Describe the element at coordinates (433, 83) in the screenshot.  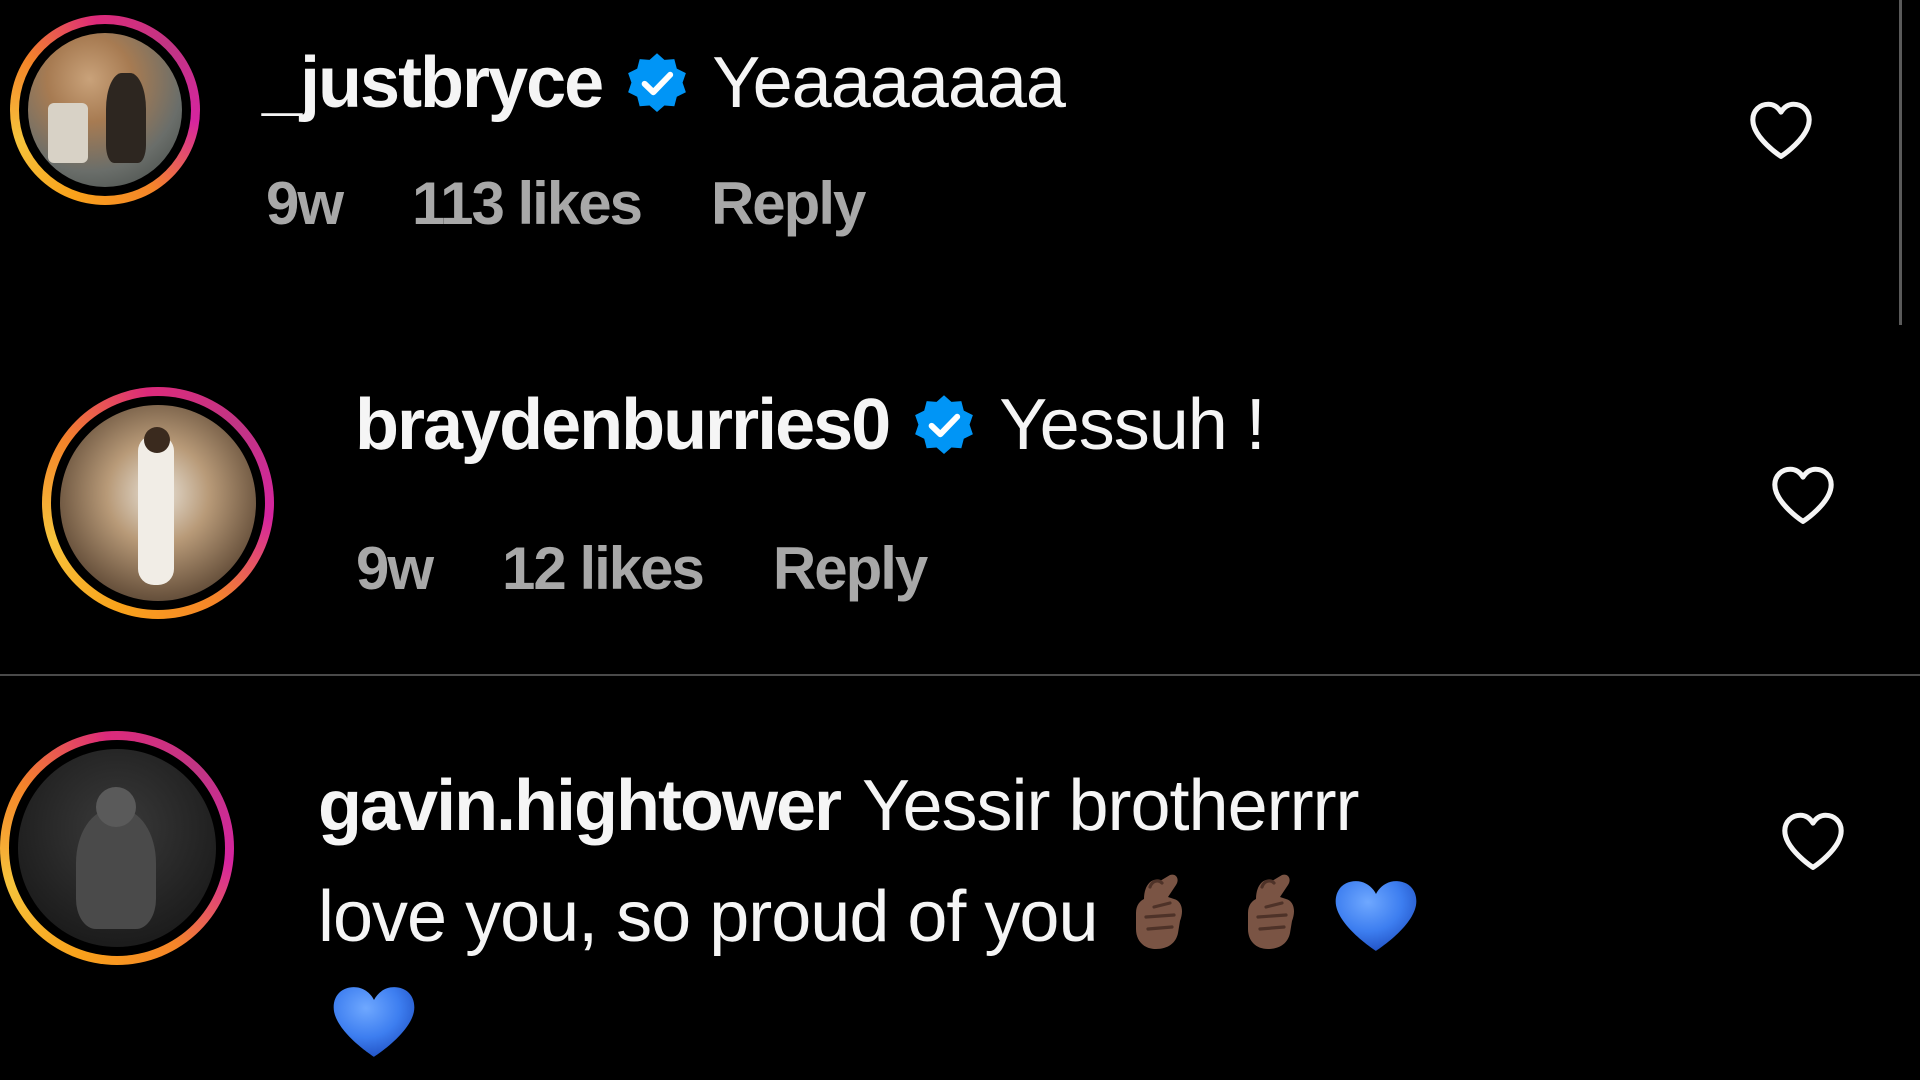
I see `comment-username: _justbryce` at that location.